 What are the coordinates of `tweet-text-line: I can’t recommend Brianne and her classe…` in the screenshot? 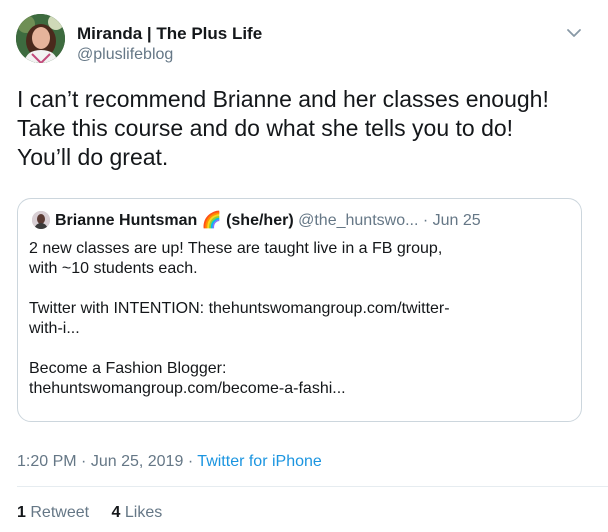 It's located at (283, 99).